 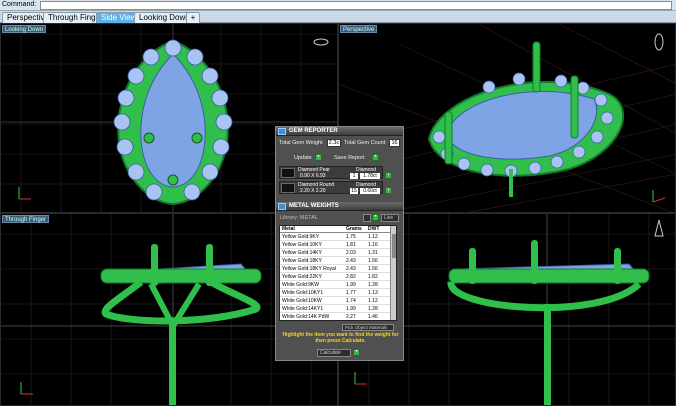 What do you see at coordinates (368, 327) in the screenshot?
I see `object-materials-select: Pick Object Materials` at bounding box center [368, 327].